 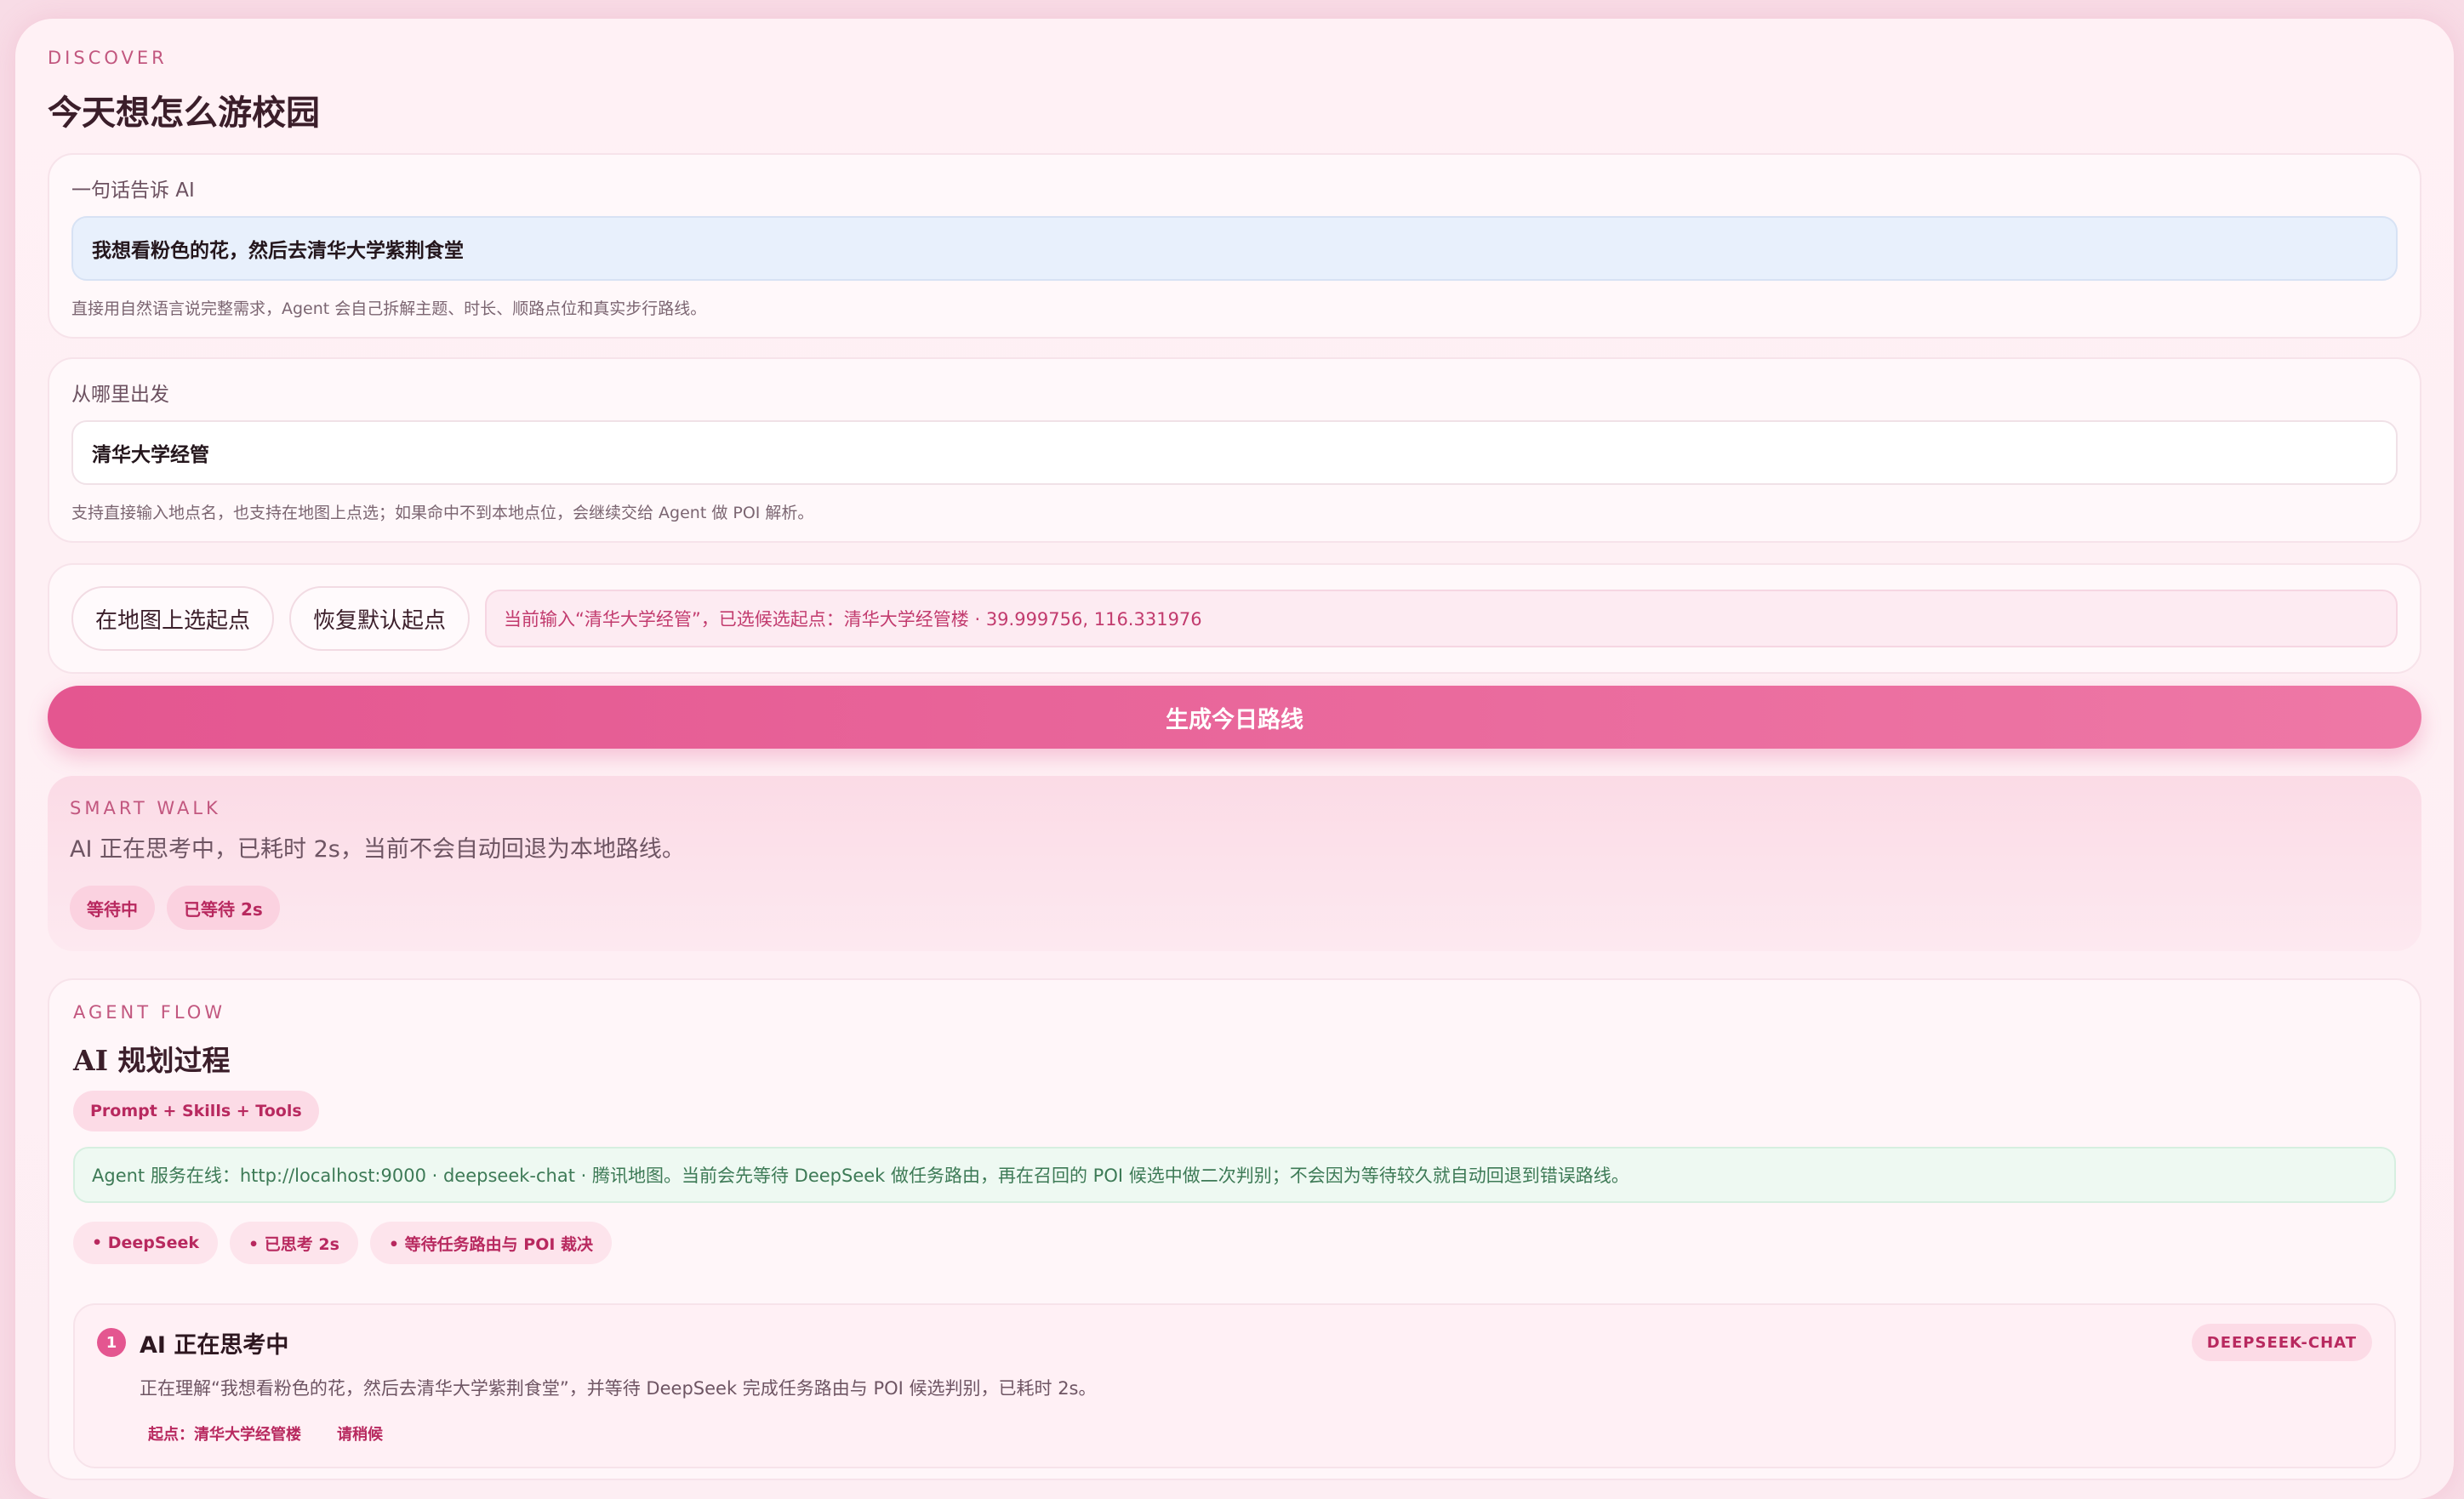 I want to click on step-meta-wait: 请稍候, so click(x=360, y=1435).